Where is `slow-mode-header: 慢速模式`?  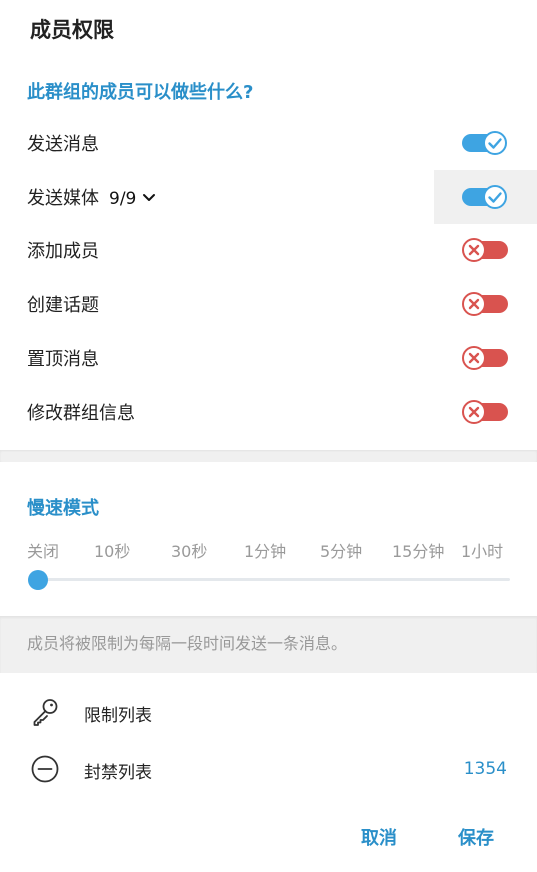 slow-mode-header: 慢速模式 is located at coordinates (63, 508).